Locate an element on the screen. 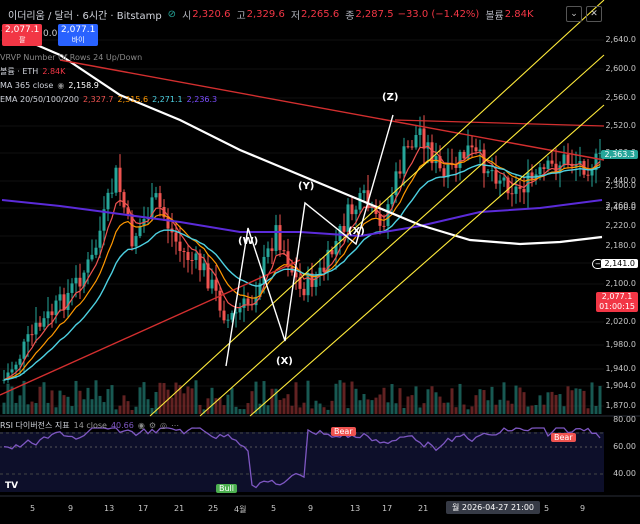  indicator-vrvp: VRVP Number Of Rows 24 Up/Down is located at coordinates (71, 57).